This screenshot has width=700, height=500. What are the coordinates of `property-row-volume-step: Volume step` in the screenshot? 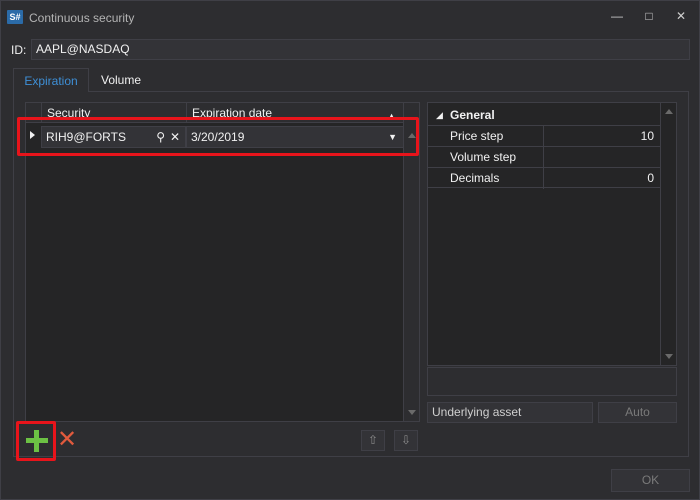 It's located at (544, 157).